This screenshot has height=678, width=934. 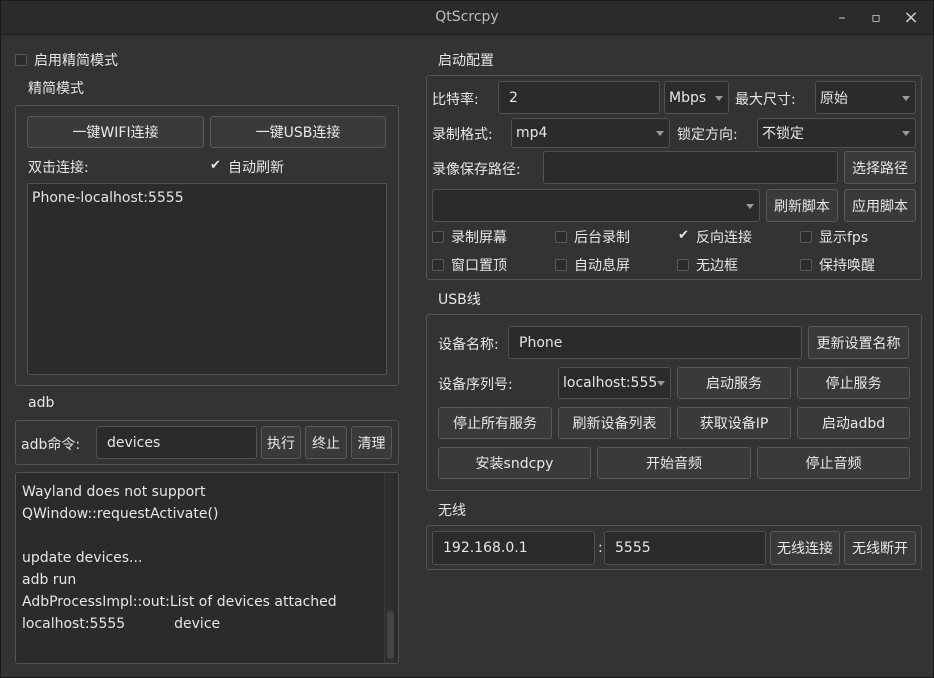 What do you see at coordinates (390, 635) in the screenshot?
I see `scrollbar-thumb` at bounding box center [390, 635].